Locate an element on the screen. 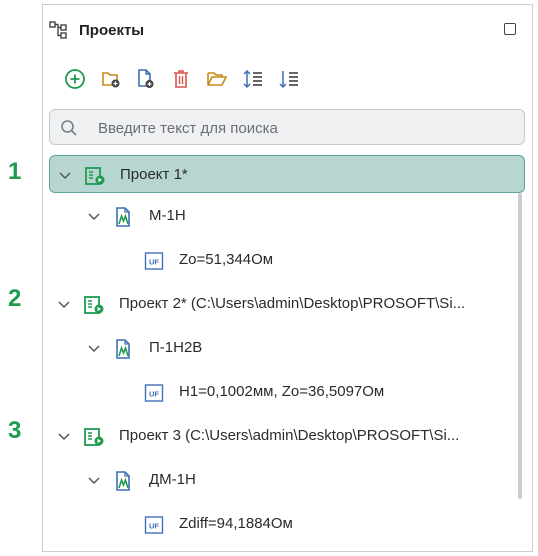  tree-item-label: ДМ-1Н is located at coordinates (172, 479).